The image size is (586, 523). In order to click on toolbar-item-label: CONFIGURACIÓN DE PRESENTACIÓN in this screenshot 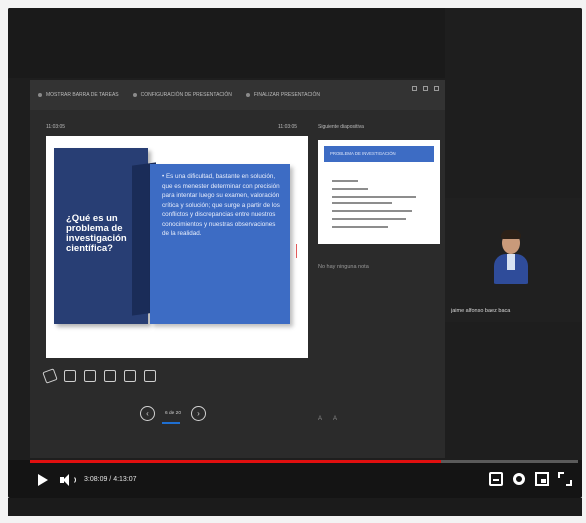, I will do `click(186, 95)`.